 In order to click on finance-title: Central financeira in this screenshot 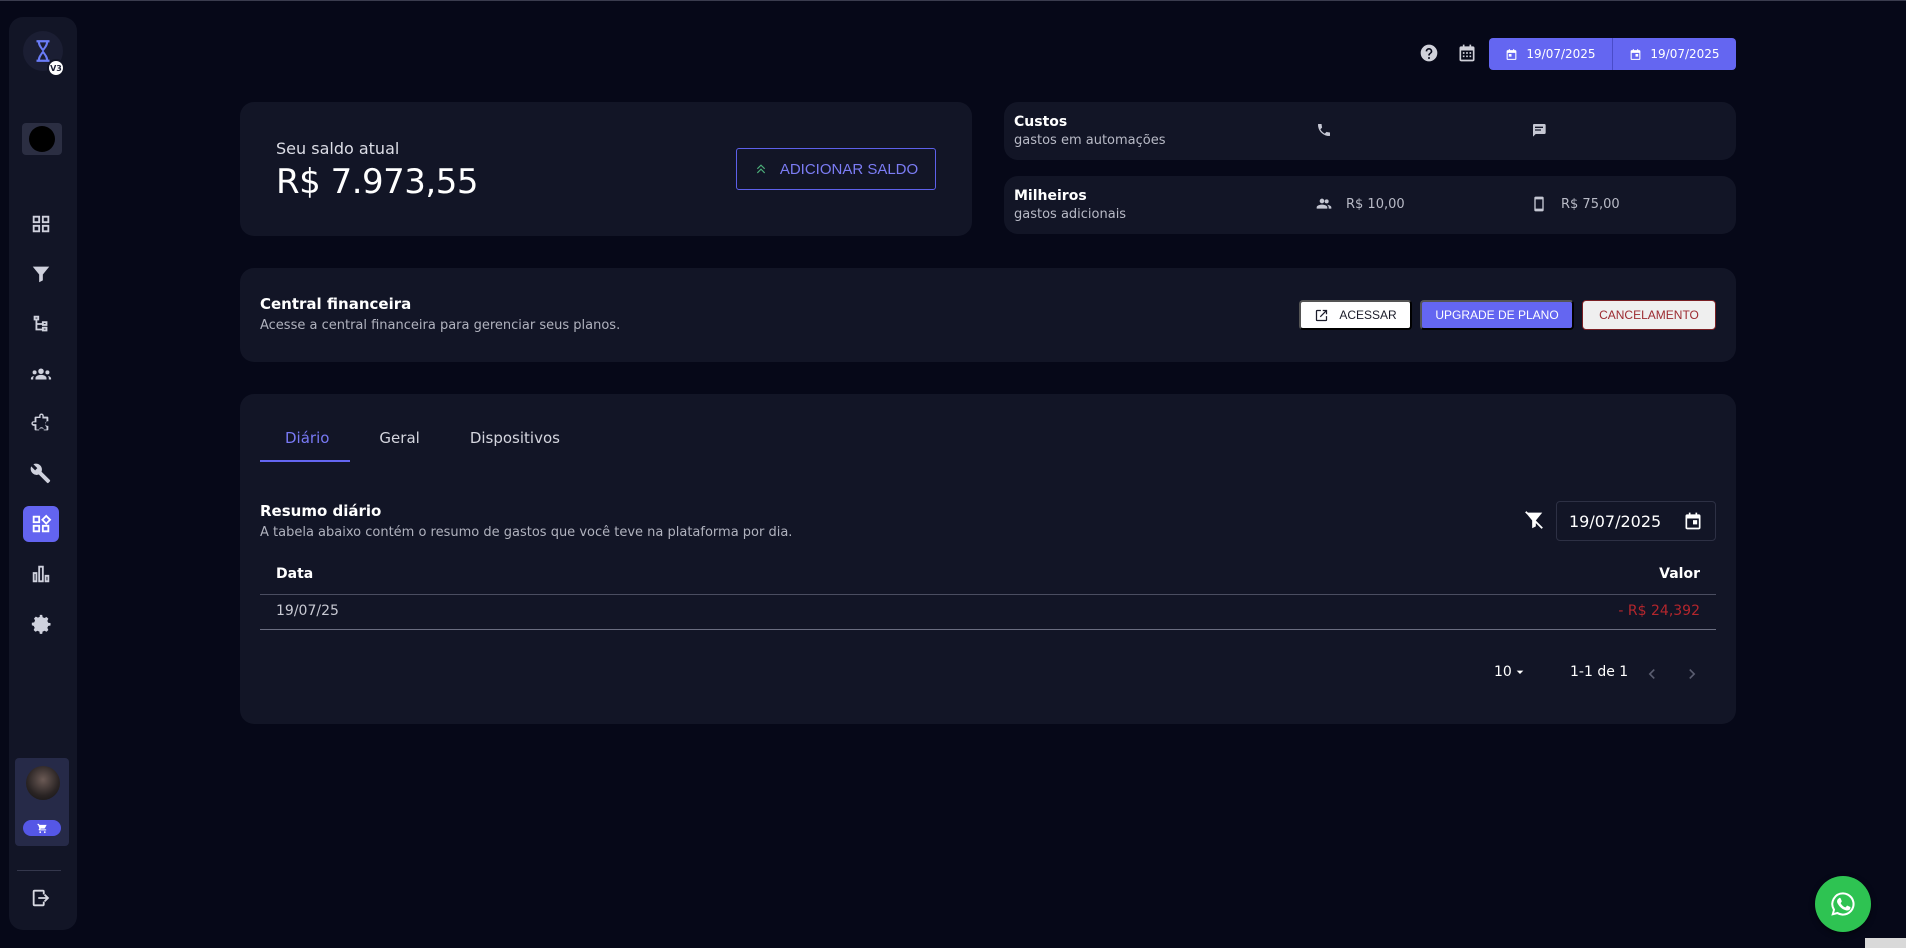, I will do `click(336, 304)`.